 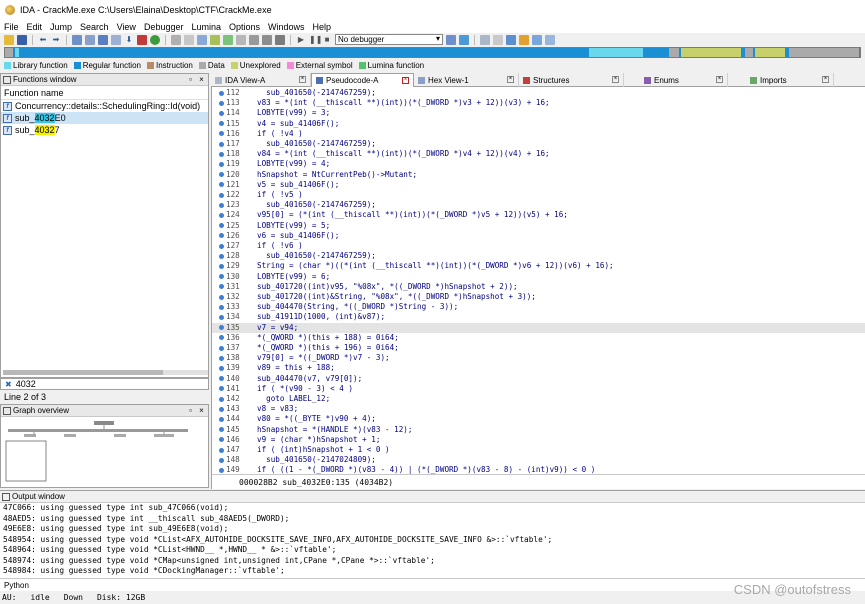 I want to click on scrollbar-thumb, so click(x=83, y=372).